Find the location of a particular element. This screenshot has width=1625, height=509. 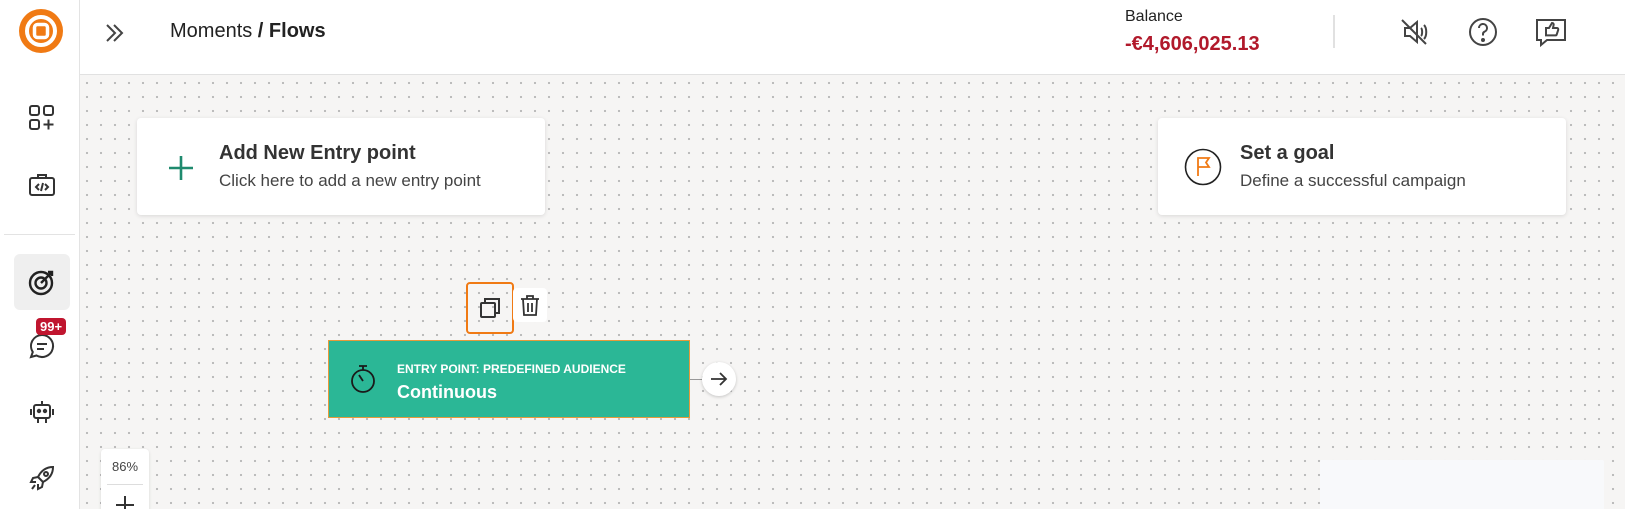

zoom-in-icon is located at coordinates (125, 501).